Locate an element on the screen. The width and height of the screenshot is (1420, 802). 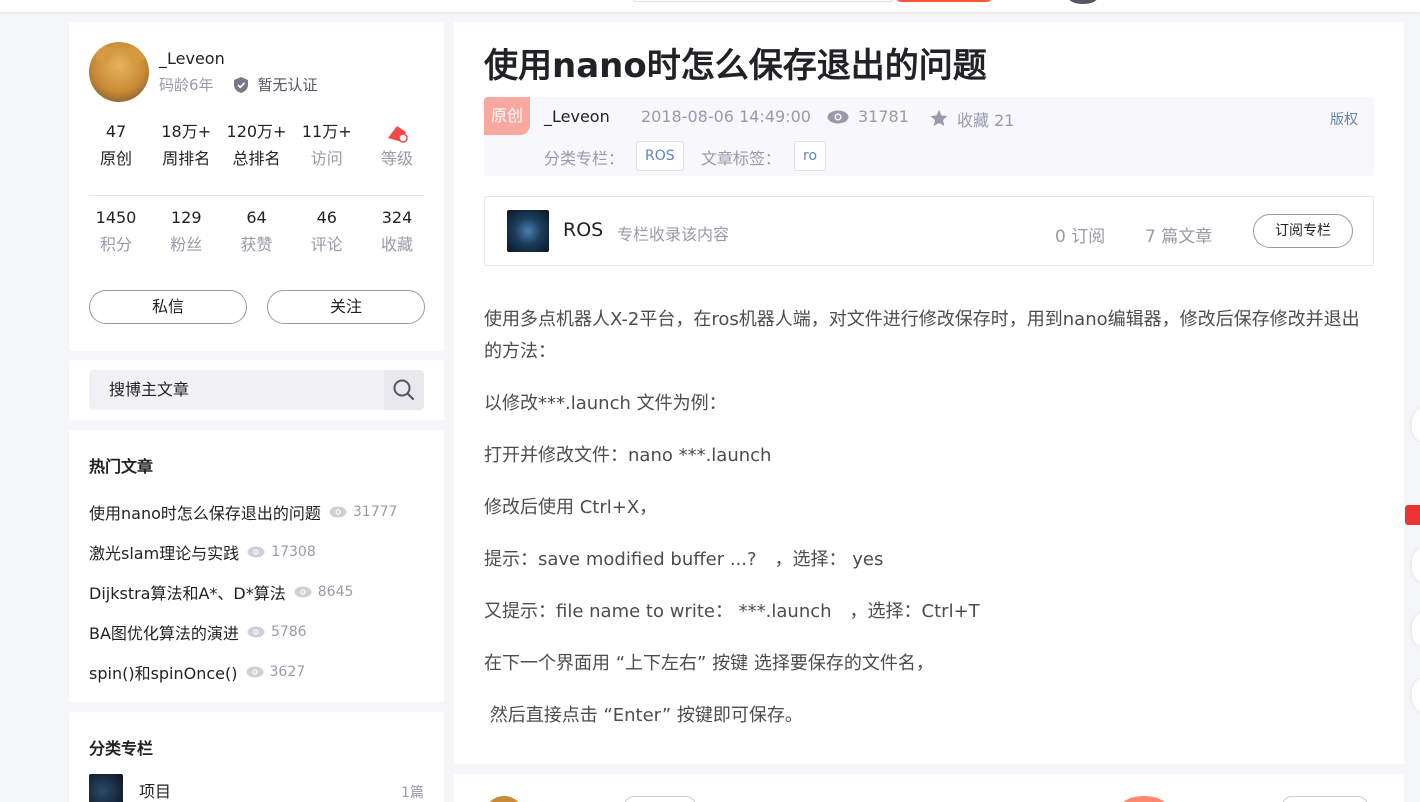
column-subscribers: 0 订阅 is located at coordinates (1080, 237).